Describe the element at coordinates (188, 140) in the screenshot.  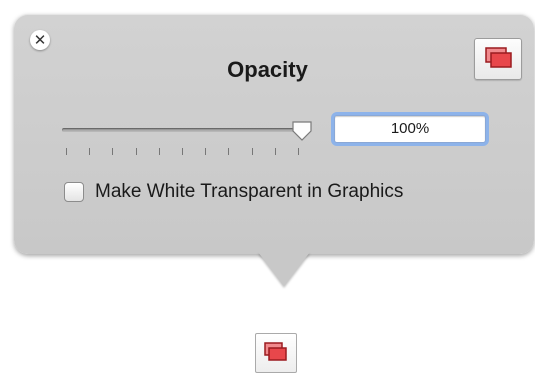
I see `opacity-slider` at that location.